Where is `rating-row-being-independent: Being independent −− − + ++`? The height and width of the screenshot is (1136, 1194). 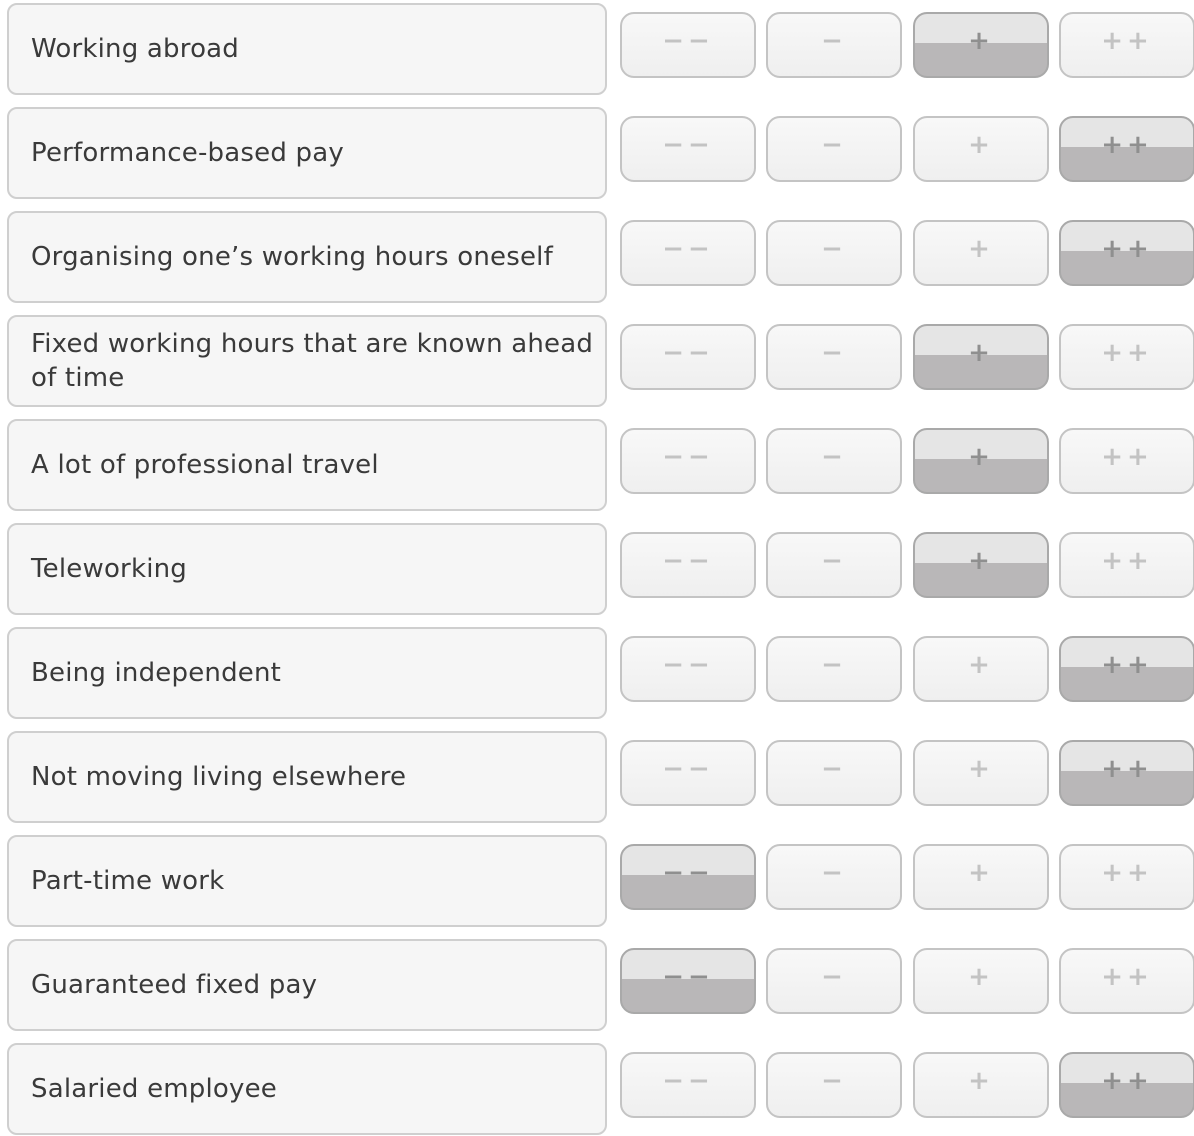
rating-row-being-independent: Being independent −− − + ++ is located at coordinates (597, 672).